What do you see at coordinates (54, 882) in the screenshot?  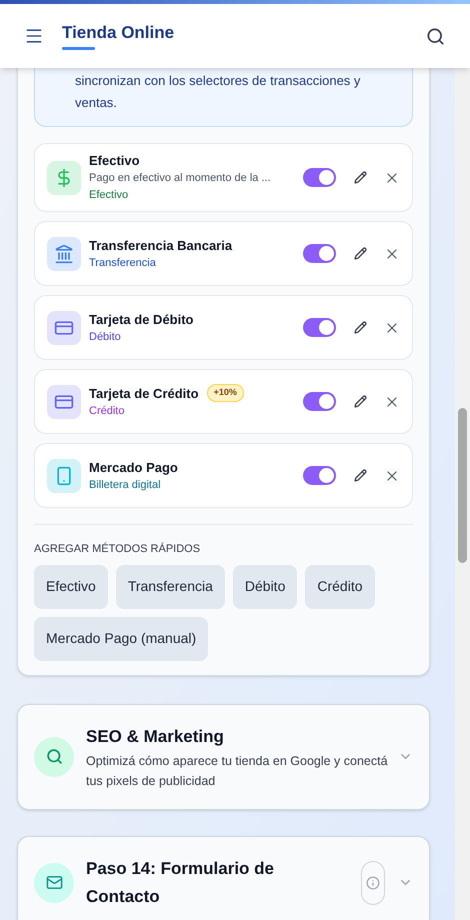 I see `mail-icon` at bounding box center [54, 882].